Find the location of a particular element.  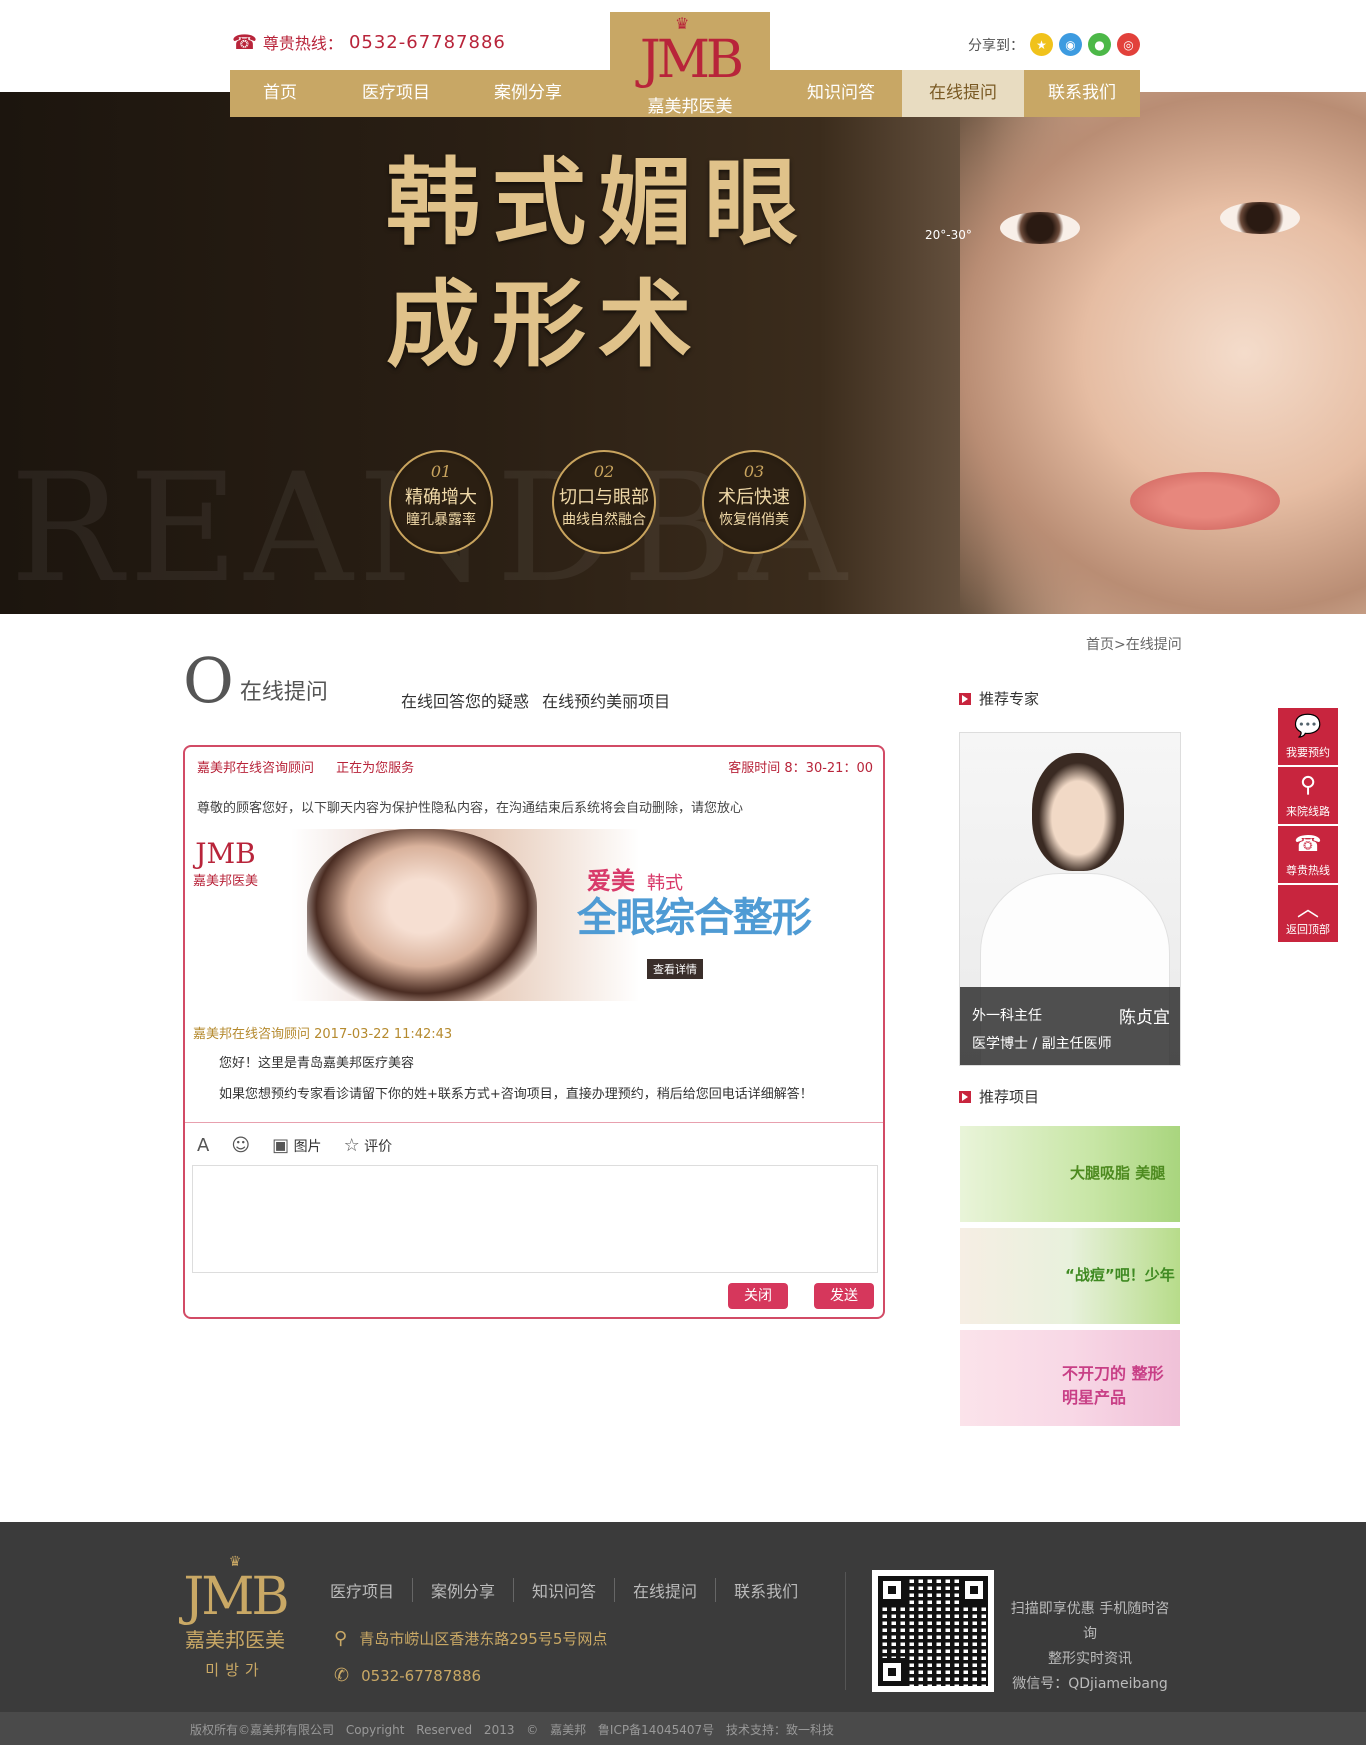

site-logo: ♛ JMB 嘉美邦医美 is located at coordinates (690, 64).